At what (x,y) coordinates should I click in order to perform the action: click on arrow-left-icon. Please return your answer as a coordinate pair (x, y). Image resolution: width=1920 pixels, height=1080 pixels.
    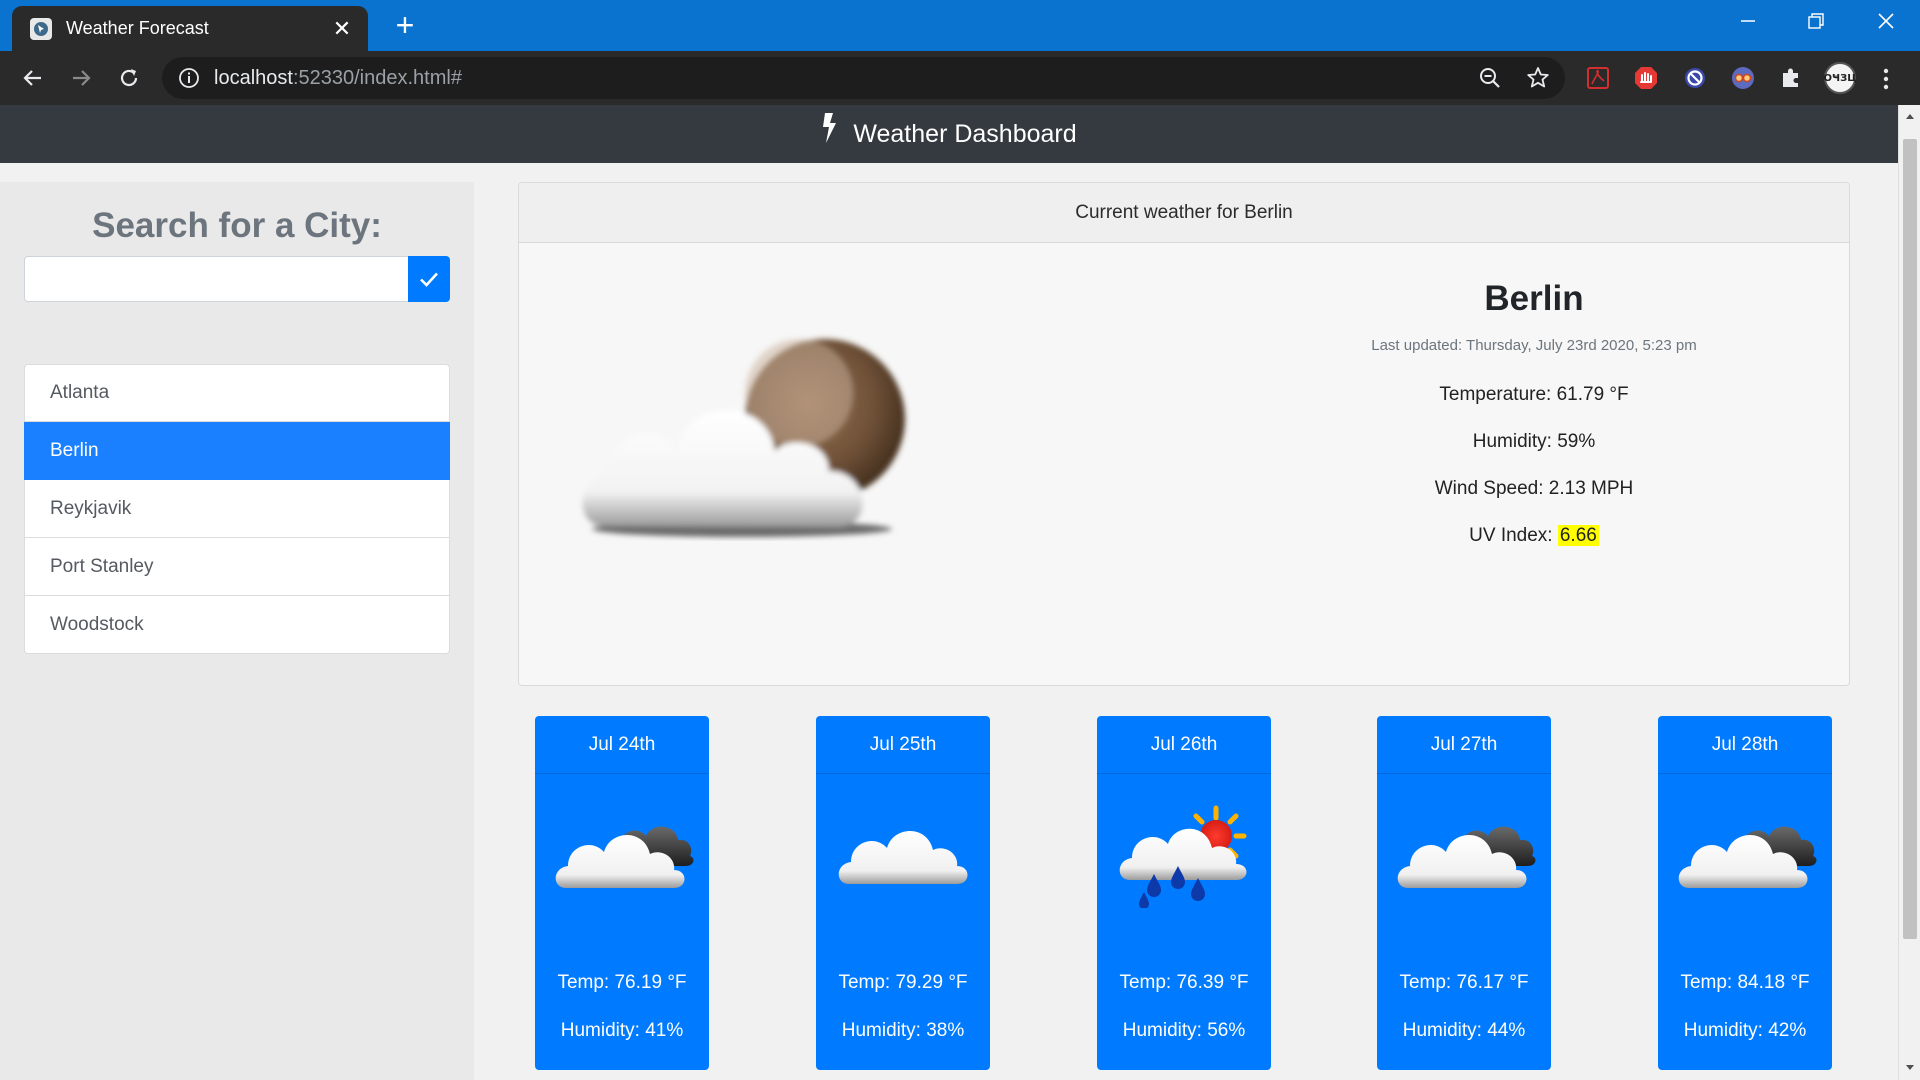
    Looking at the image, I should click on (32, 78).